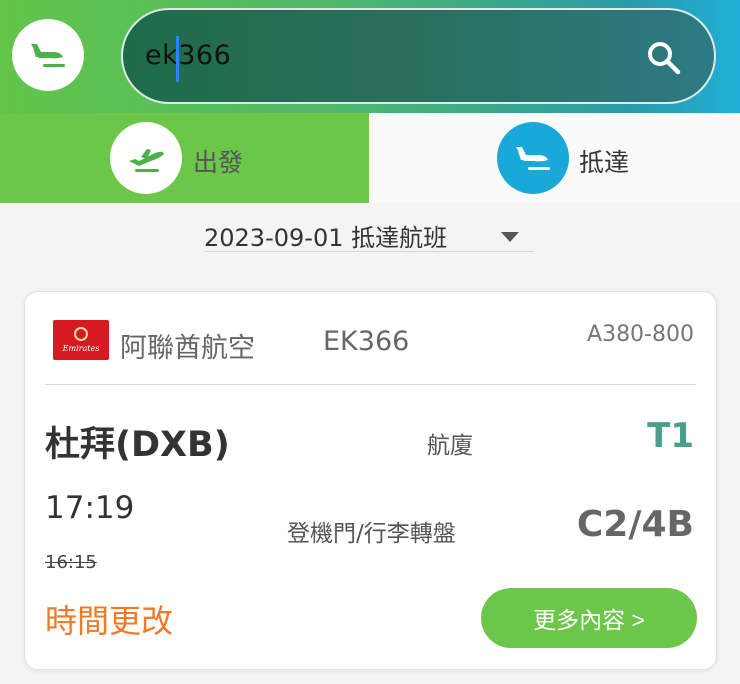 Image resolution: width=740 pixels, height=684 pixels. I want to click on plane-landing-icon, so click(48, 55).